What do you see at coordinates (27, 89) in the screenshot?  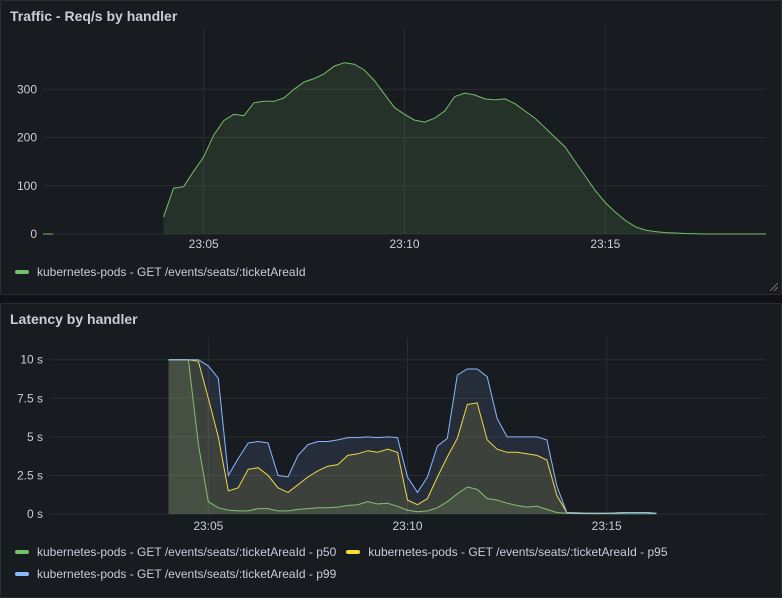 I see `y-tick-label: 300` at bounding box center [27, 89].